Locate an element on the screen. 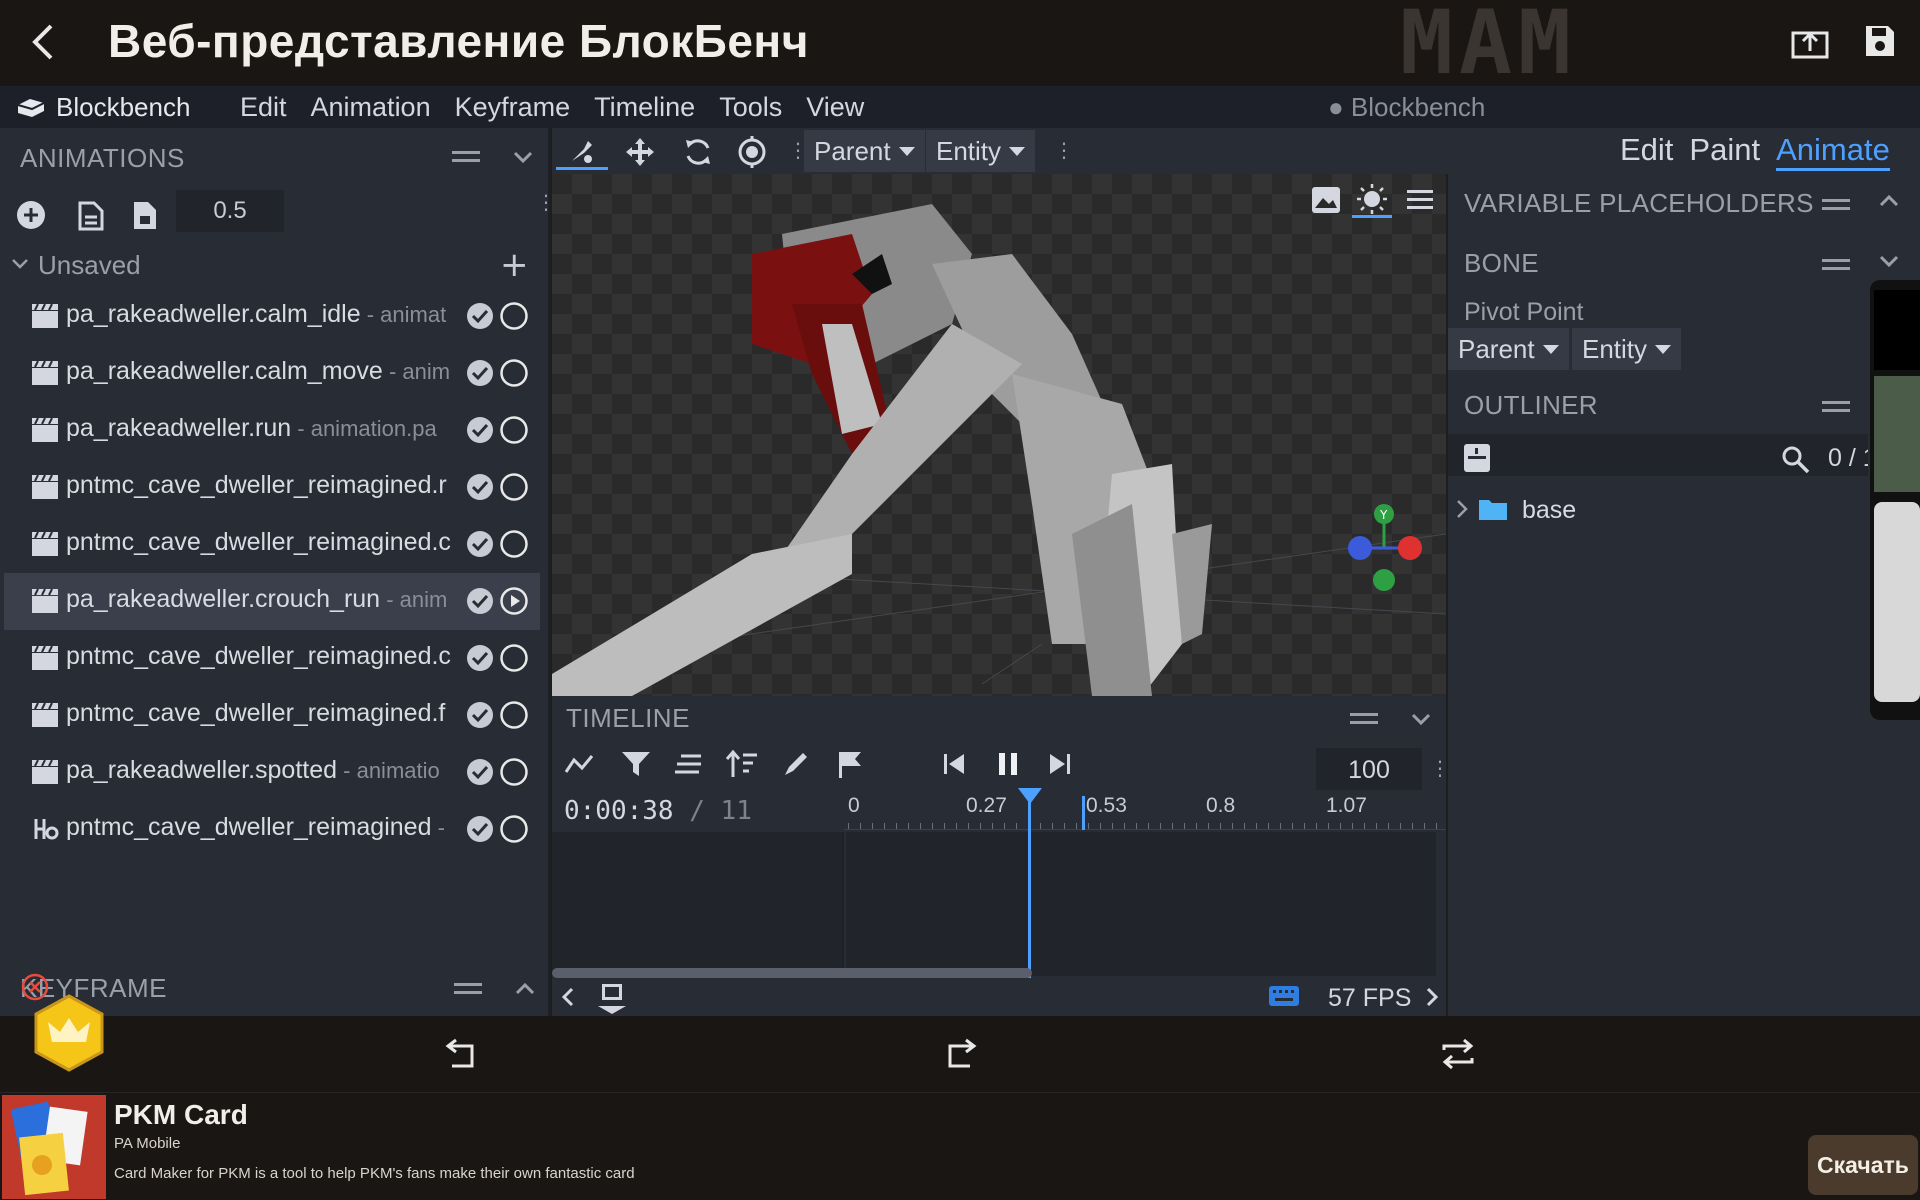 The height and width of the screenshot is (1200, 1920). animation-list-item: pntmc_cave_dweller_reimagined.r is located at coordinates (272, 487).